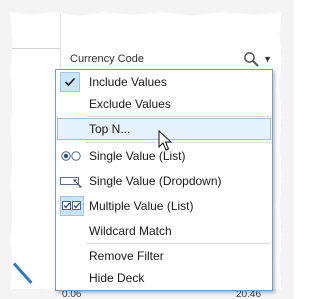 The height and width of the screenshot is (299, 320). I want to click on mouse-cursor-icon, so click(166, 143).